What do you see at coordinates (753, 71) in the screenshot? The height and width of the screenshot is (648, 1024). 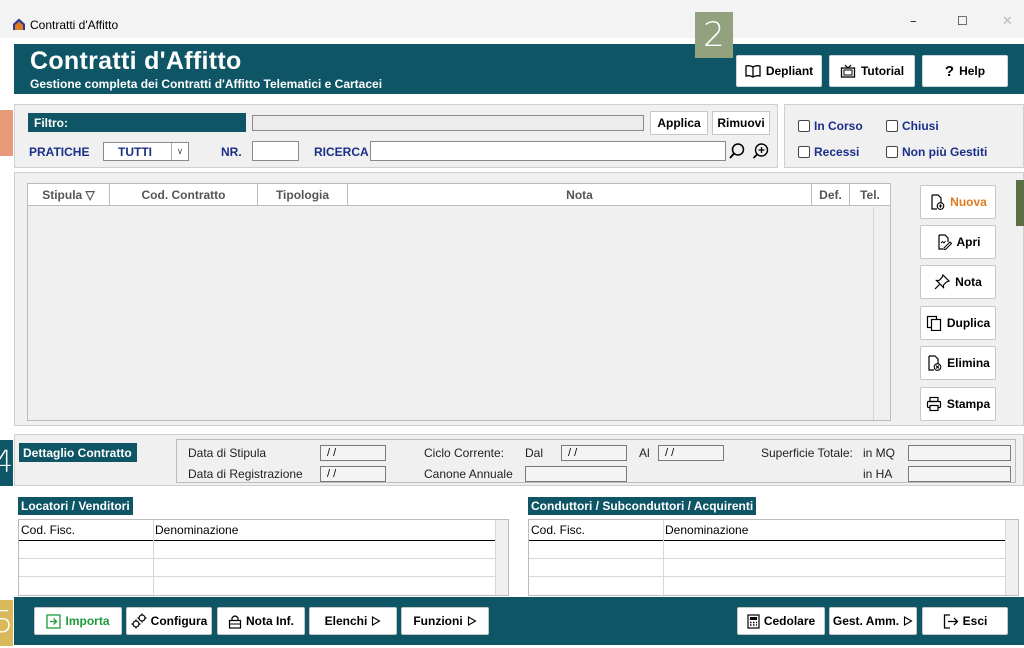 I see `book-icon` at bounding box center [753, 71].